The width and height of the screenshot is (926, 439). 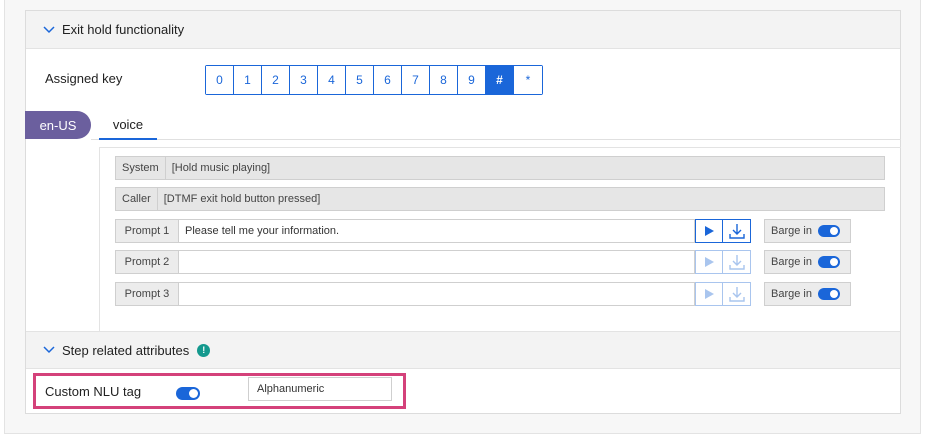 I want to click on key-4: 4, so click(x=332, y=80).